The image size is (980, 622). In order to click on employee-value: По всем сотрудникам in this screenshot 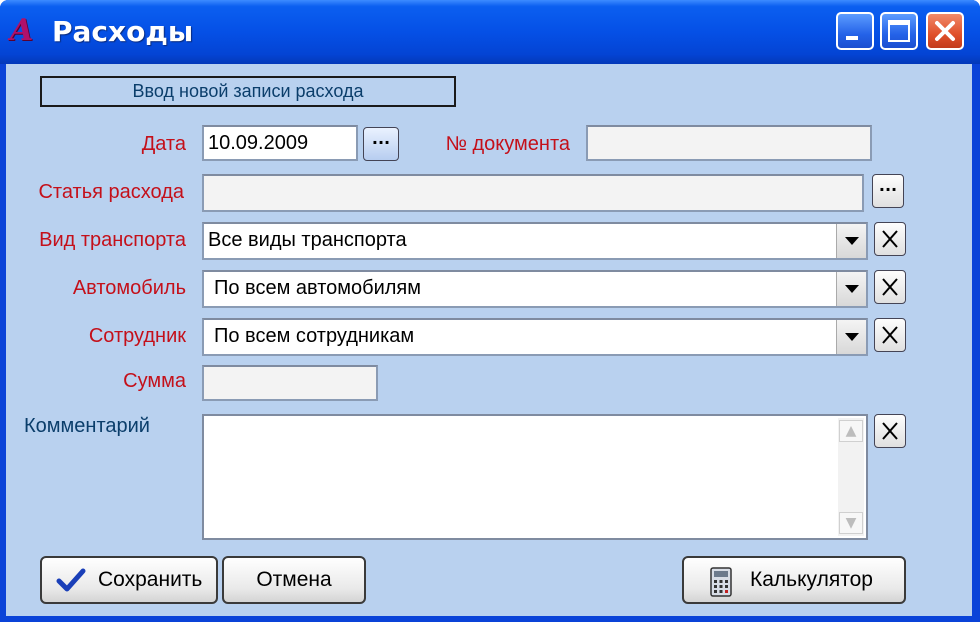, I will do `click(314, 336)`.